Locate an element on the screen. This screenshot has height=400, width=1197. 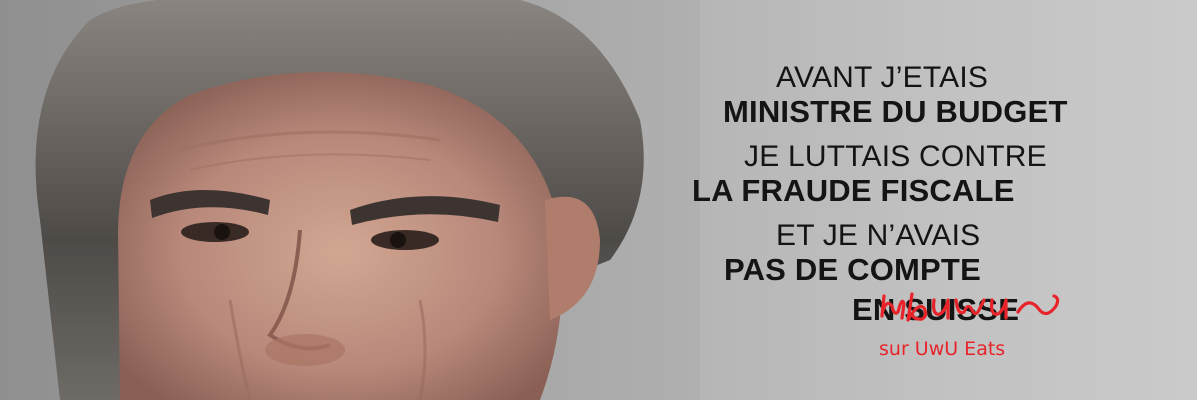
poster-line-1: AVANT J’ETAIS is located at coordinates (882, 77).